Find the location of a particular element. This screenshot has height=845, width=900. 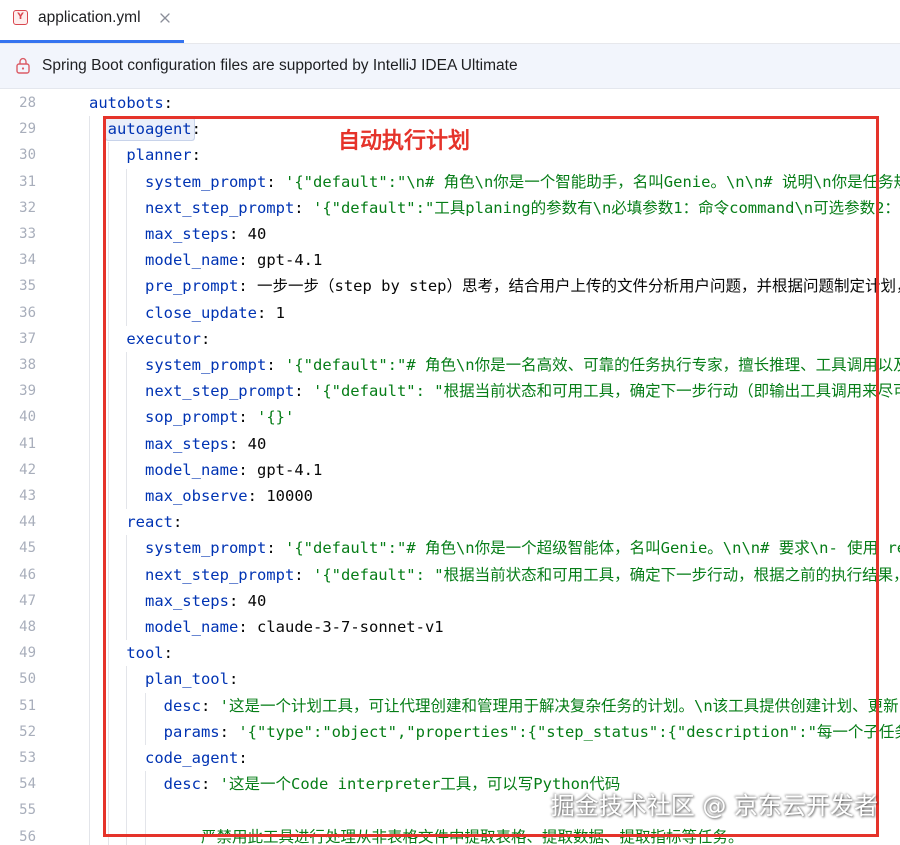

code-line-41: 41 max_steps: 40 is located at coordinates (450, 444).